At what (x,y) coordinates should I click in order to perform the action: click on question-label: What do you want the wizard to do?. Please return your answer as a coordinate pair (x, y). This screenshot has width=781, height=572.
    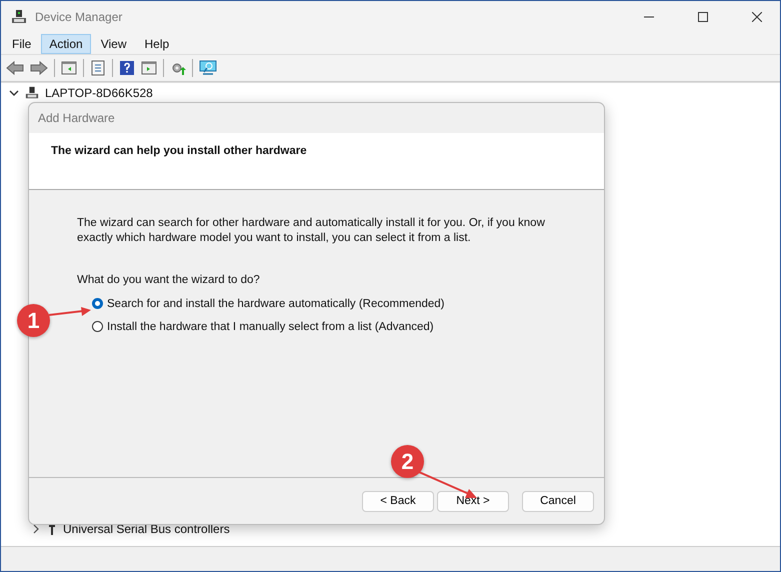
    Looking at the image, I should click on (169, 280).